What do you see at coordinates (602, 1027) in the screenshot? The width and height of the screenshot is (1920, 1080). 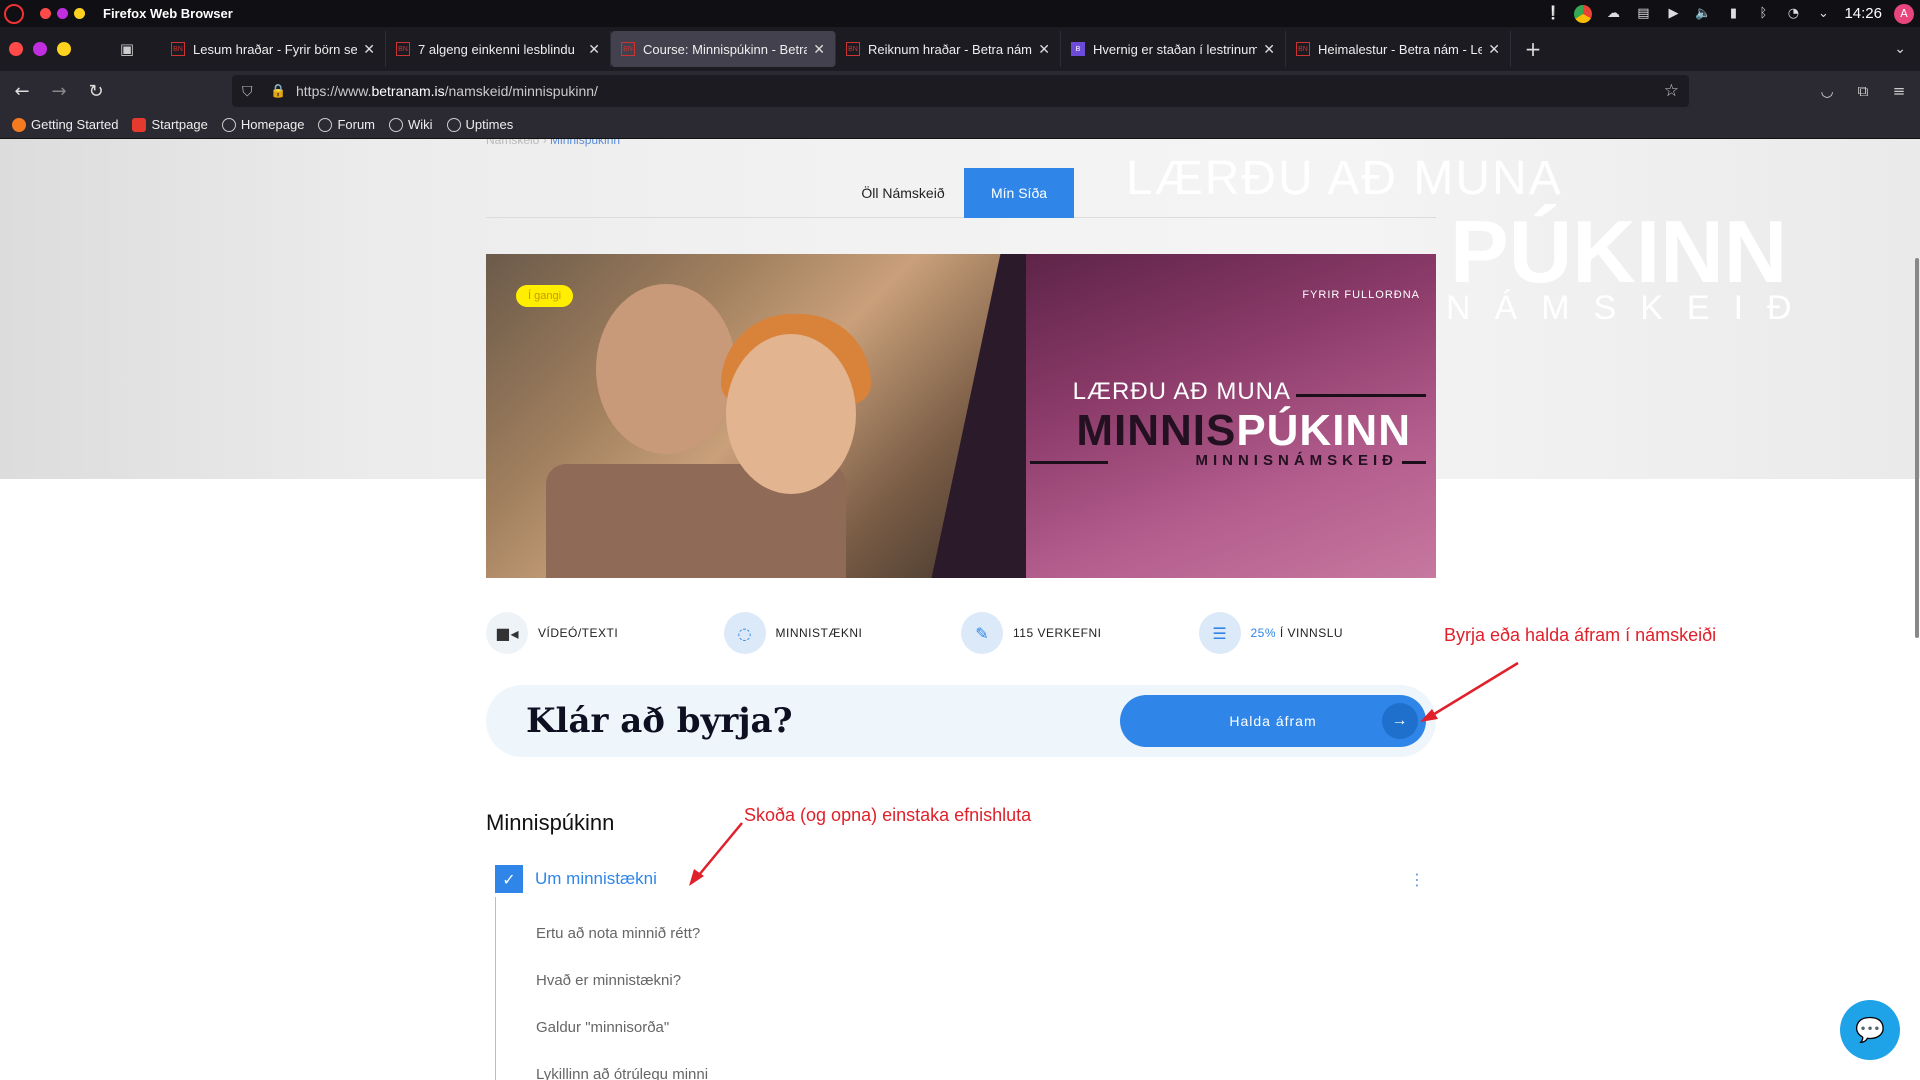 I see `sub-lesson-item: Galdur "minnisorða"` at bounding box center [602, 1027].